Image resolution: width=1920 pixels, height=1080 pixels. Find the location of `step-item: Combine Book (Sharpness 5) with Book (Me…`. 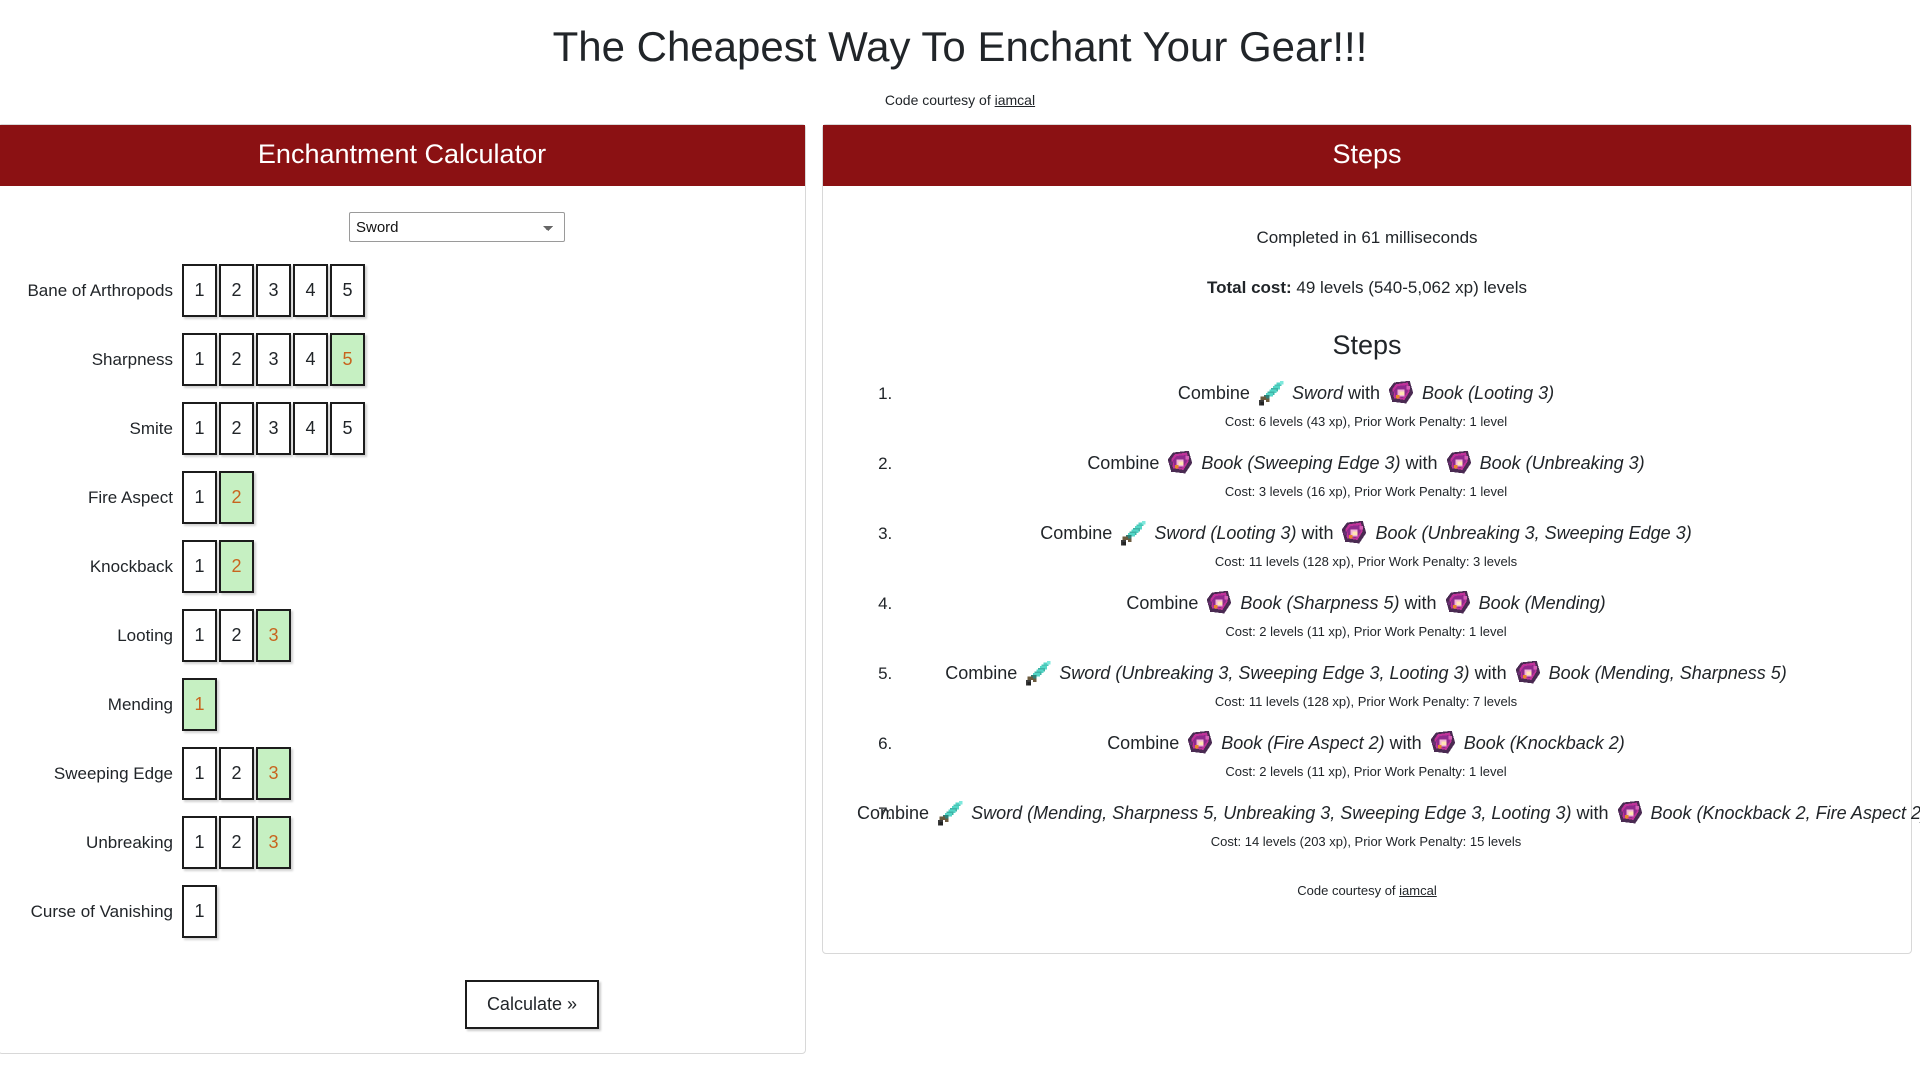

step-item: Combine Book (Sharpness 5) with Book (Me… is located at coordinates (1386, 611).